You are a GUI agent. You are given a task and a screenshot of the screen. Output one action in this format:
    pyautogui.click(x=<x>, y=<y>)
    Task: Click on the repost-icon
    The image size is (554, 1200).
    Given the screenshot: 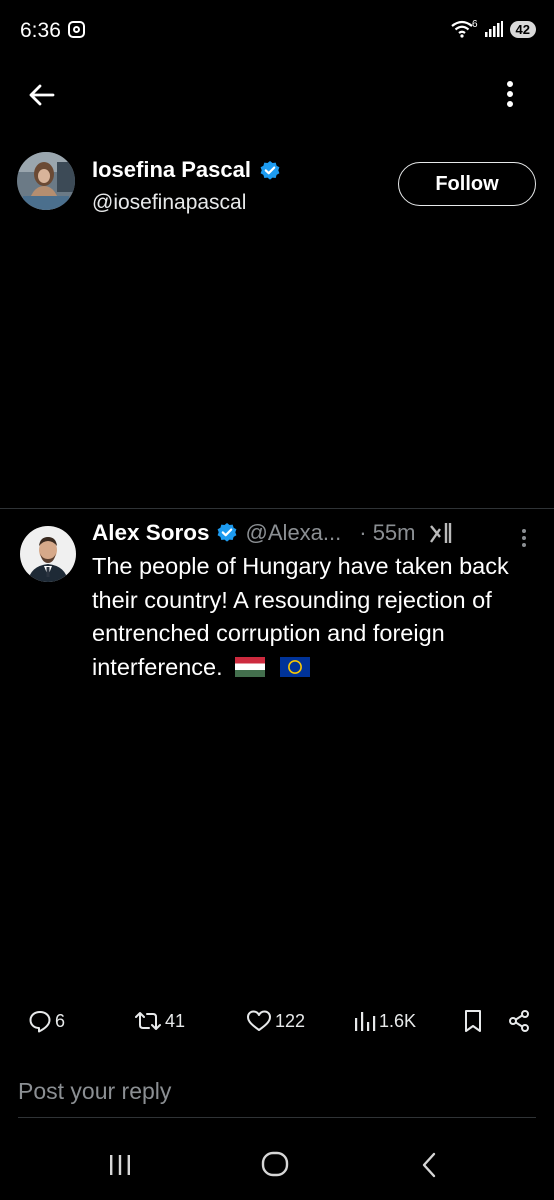 What is the action you would take?
    pyautogui.click(x=148, y=1021)
    